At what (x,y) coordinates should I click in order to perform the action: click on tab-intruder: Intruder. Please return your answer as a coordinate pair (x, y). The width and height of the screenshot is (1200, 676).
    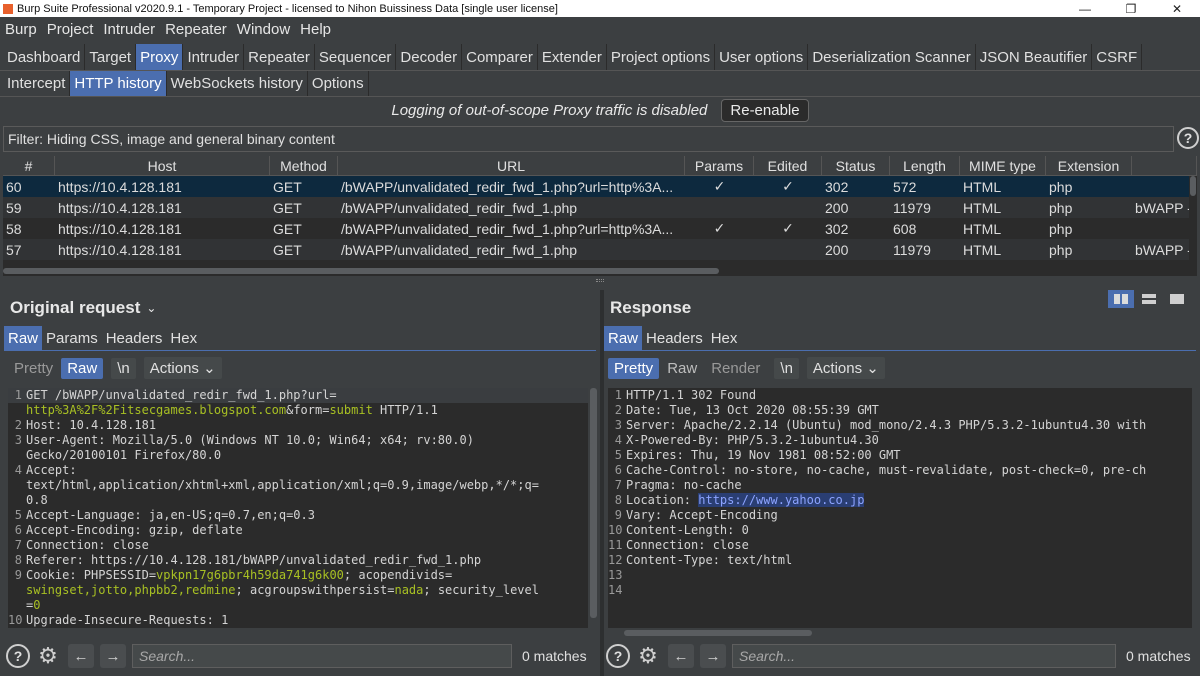
    Looking at the image, I should click on (214, 57).